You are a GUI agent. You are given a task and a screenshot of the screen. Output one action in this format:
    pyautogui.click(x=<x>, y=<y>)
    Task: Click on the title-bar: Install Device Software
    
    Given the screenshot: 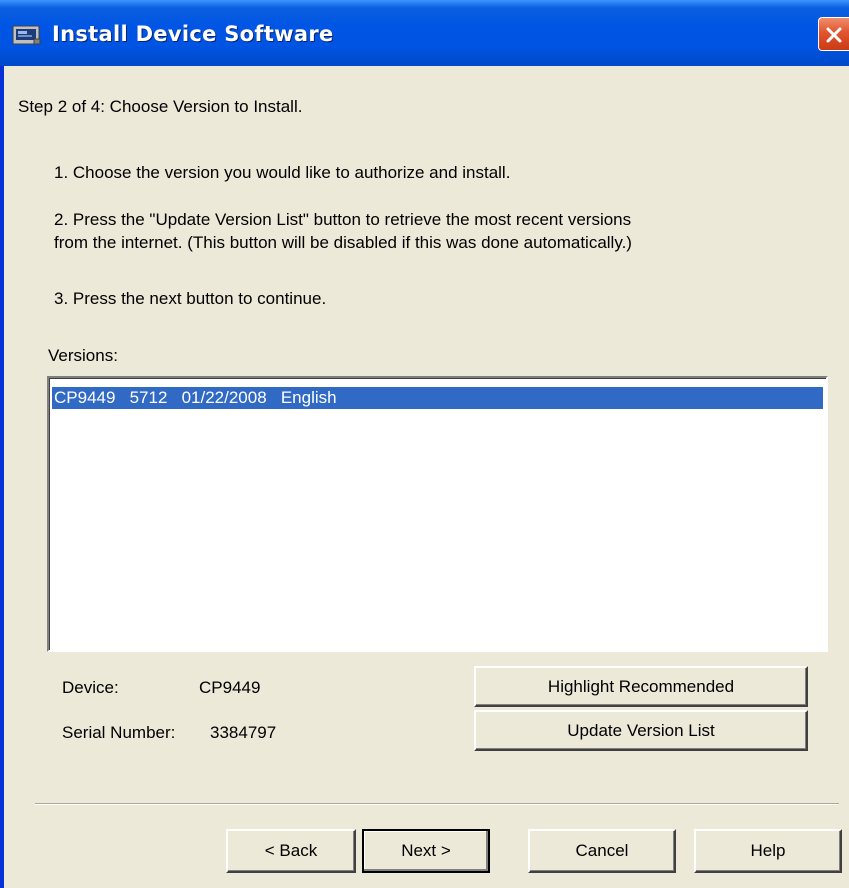 What is the action you would take?
    pyautogui.click(x=424, y=33)
    